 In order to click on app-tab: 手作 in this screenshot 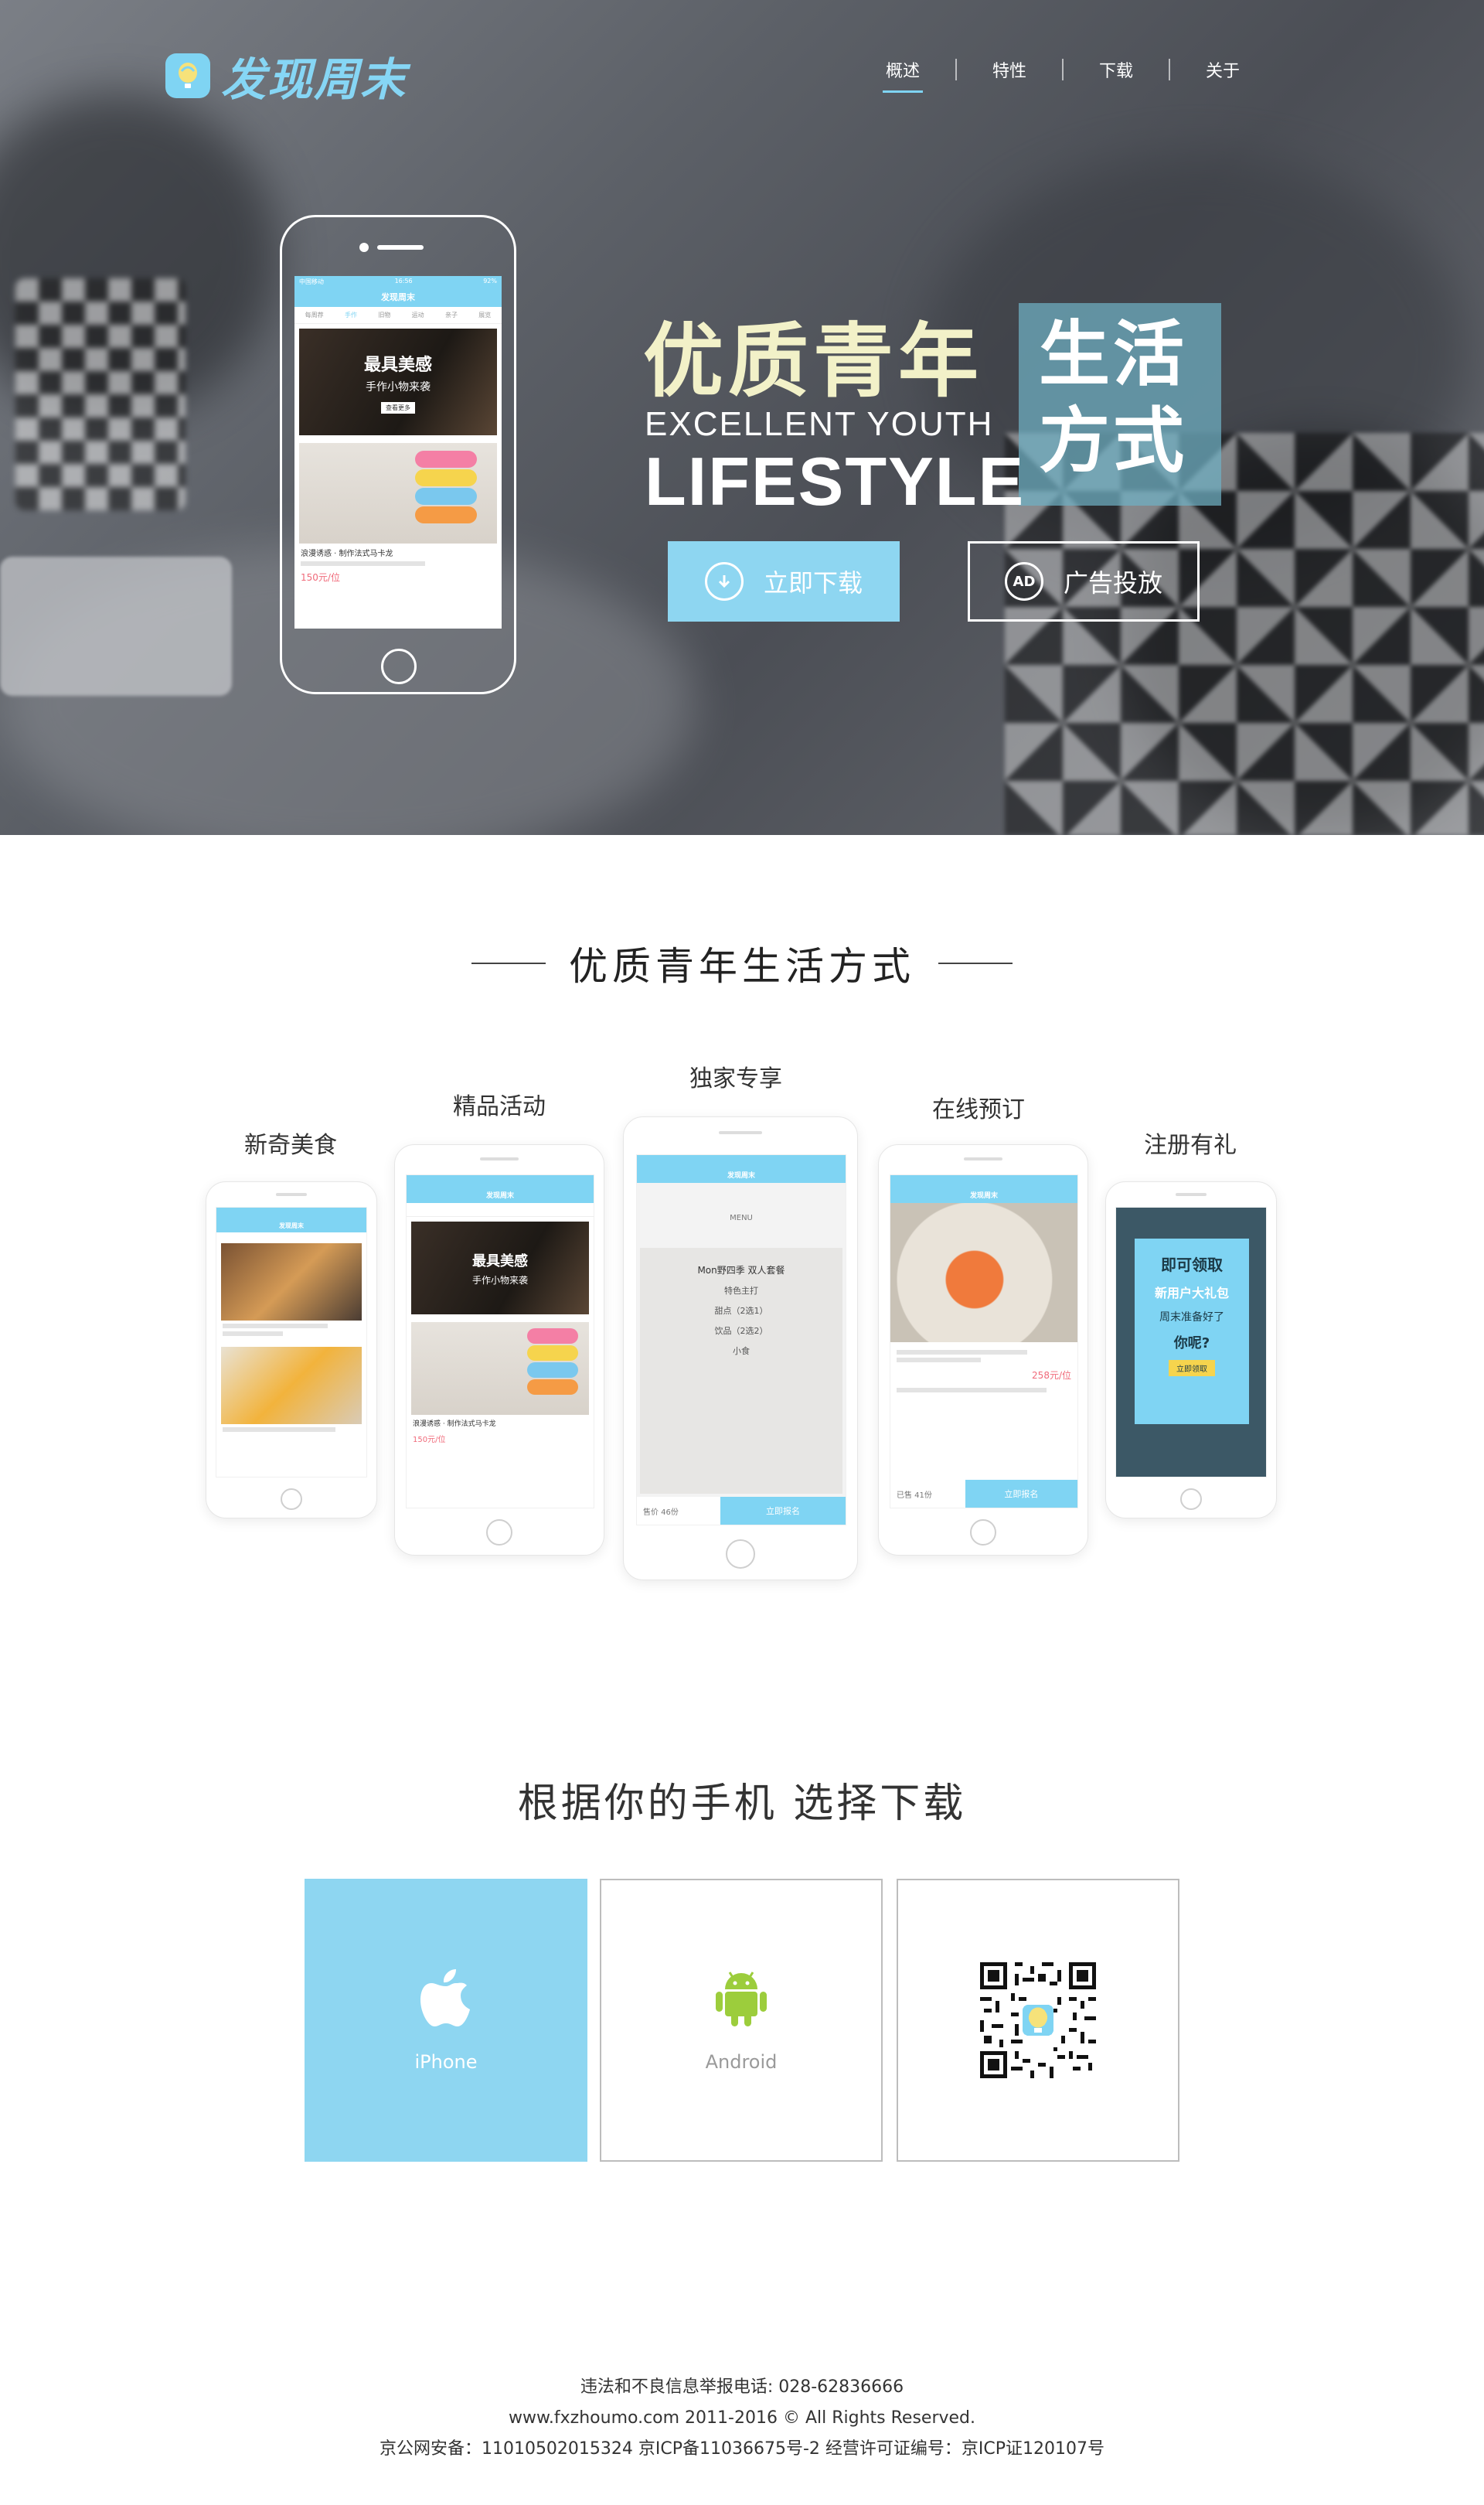, I will do `click(350, 315)`.